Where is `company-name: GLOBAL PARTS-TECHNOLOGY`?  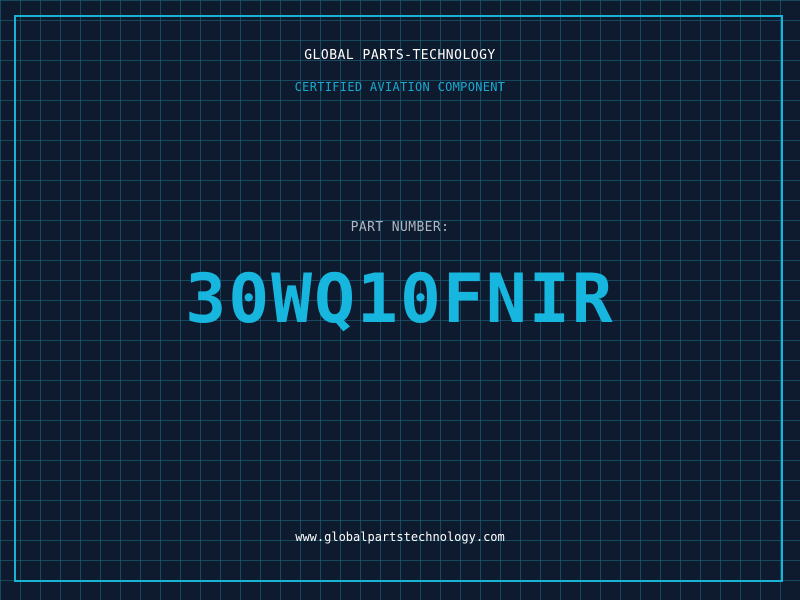
company-name: GLOBAL PARTS-TECHNOLOGY is located at coordinates (400, 55).